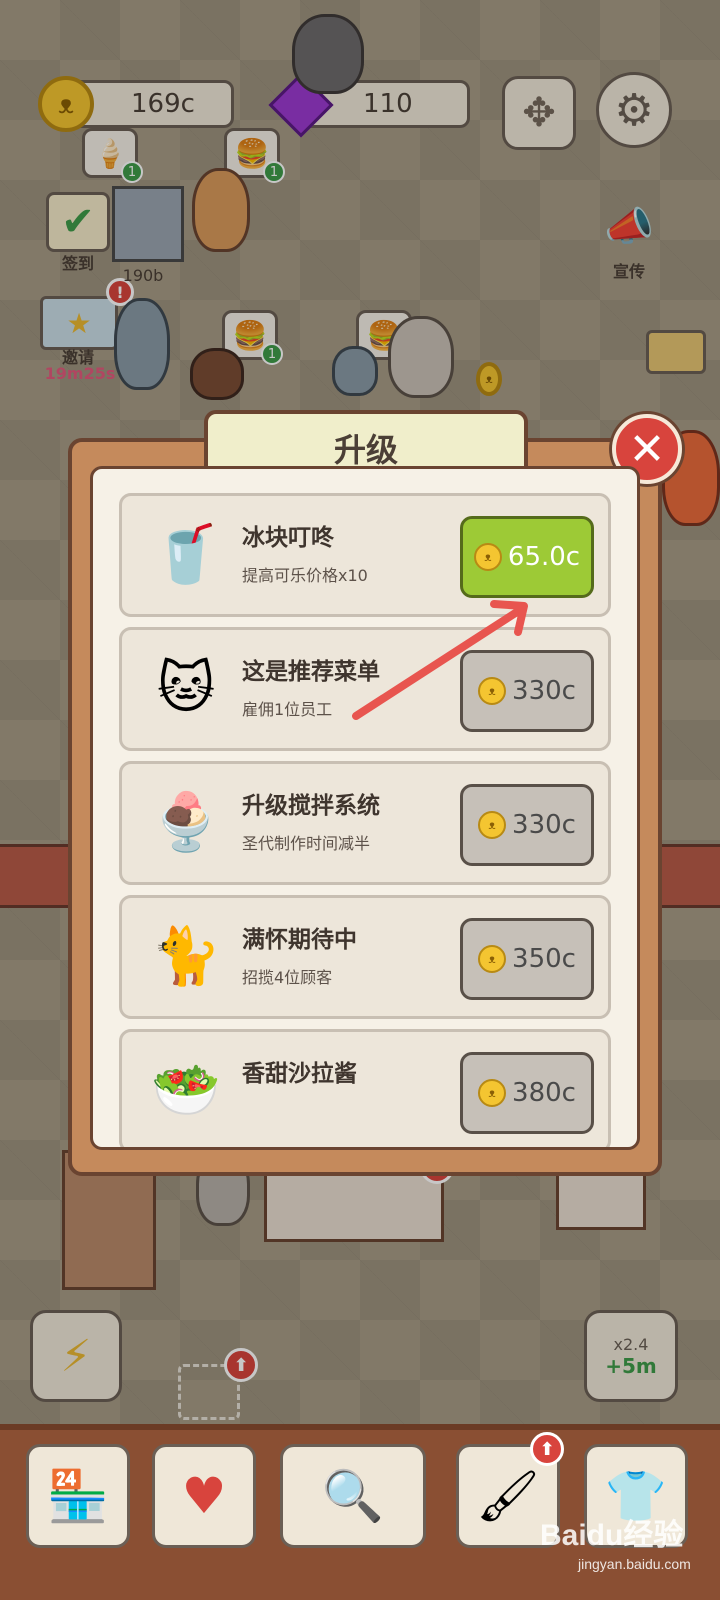 The height and width of the screenshot is (1600, 720). Describe the element at coordinates (544, 959) in the screenshot. I see `upgrade-price: 350c` at that location.